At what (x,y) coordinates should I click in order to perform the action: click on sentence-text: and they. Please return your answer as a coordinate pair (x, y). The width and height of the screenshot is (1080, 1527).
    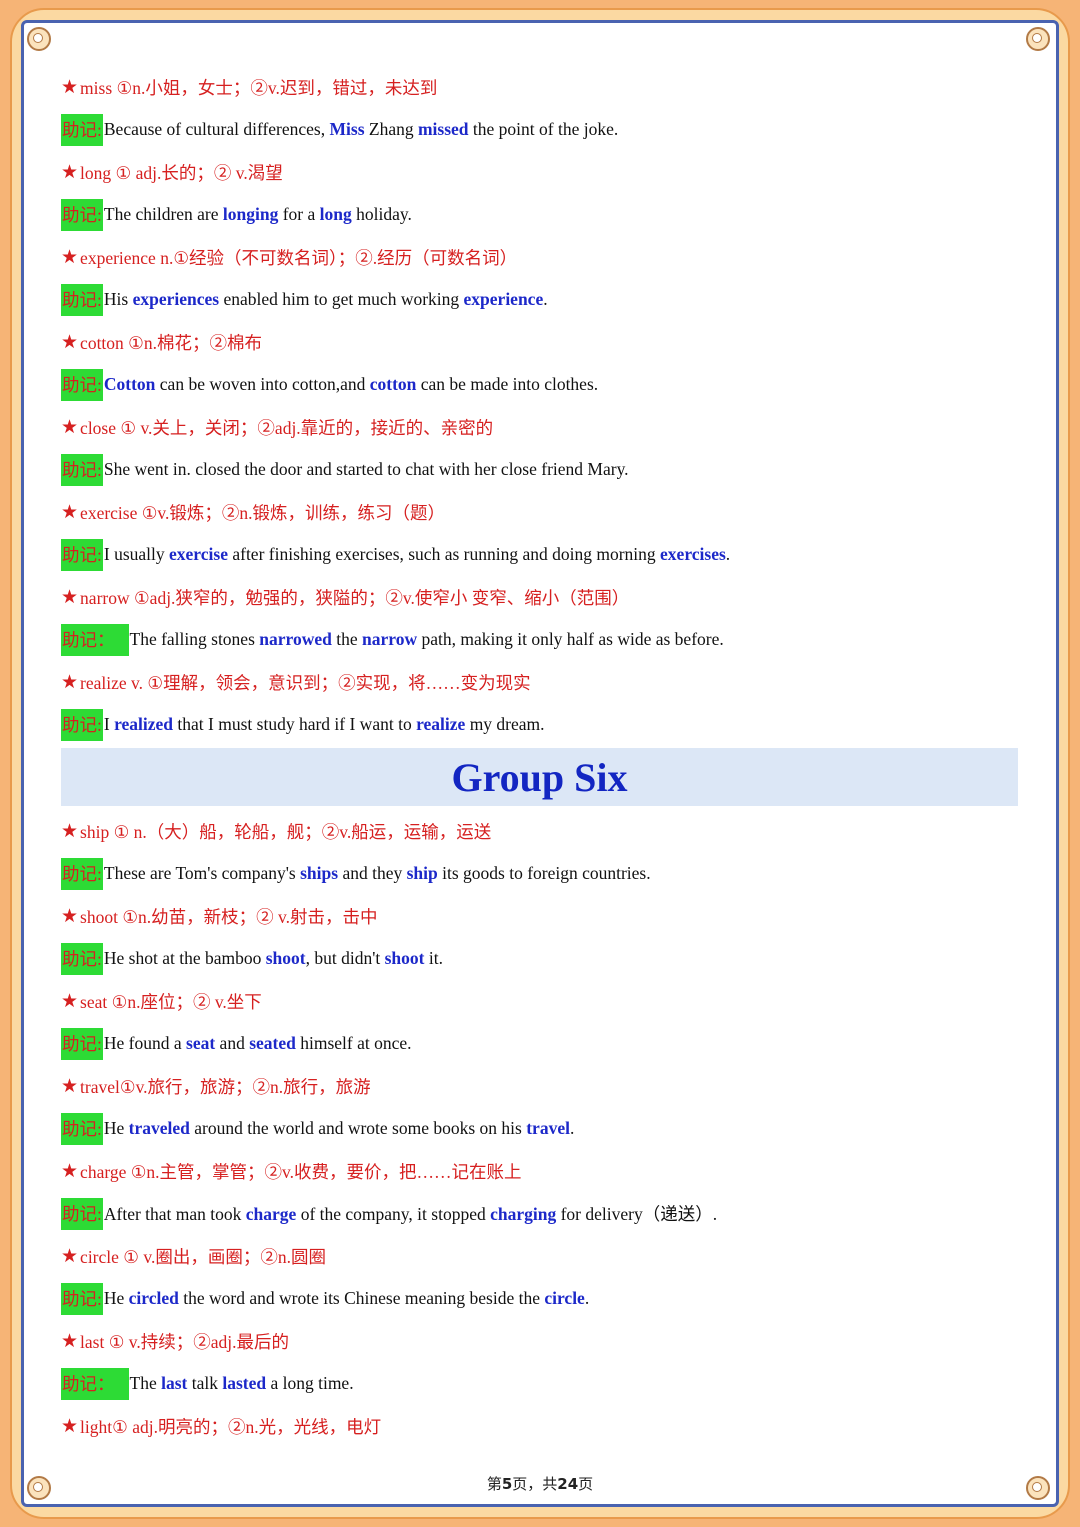
    Looking at the image, I should click on (372, 873).